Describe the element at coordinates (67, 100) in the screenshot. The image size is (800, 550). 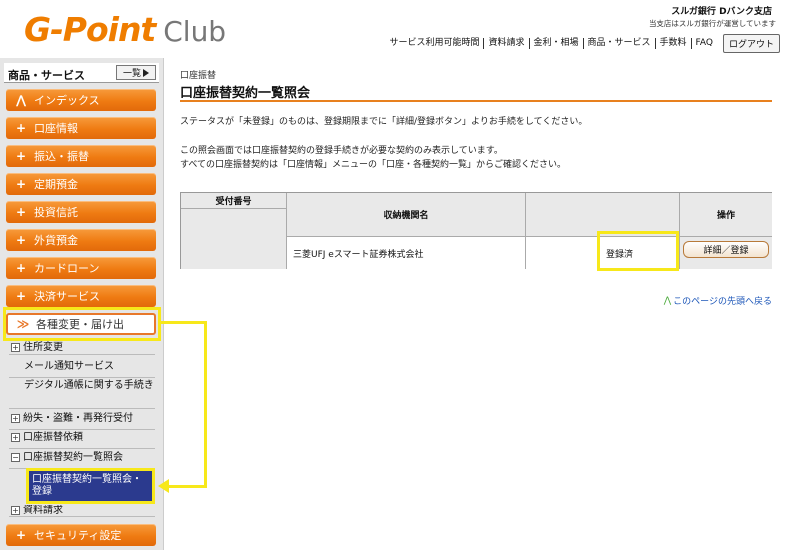
I see `menu-label: インデックス` at that location.